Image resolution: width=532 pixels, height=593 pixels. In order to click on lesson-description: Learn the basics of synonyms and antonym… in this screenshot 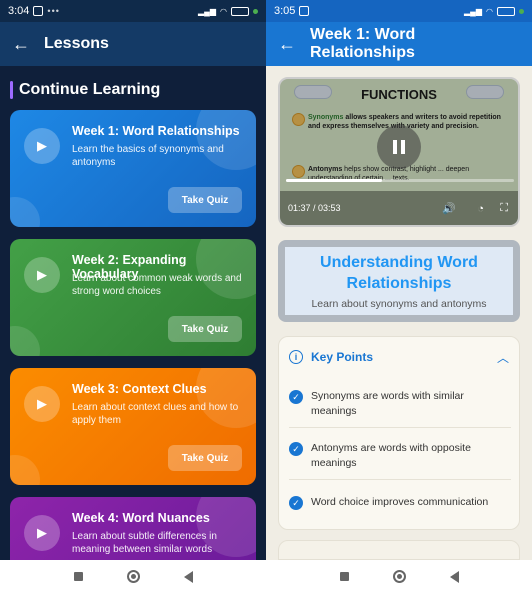, I will do `click(148, 156)`.